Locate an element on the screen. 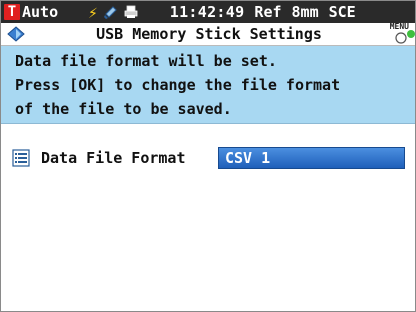 Image resolution: width=416 pixels, height=312 pixels. menu-icon is located at coordinates (401, 34).